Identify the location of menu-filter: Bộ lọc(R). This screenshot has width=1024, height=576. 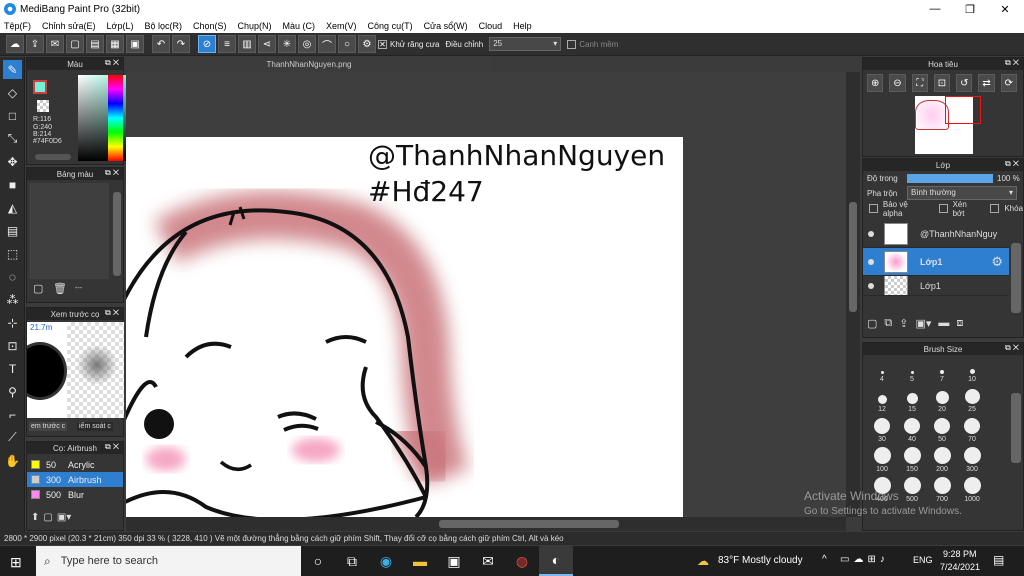
(163, 26).